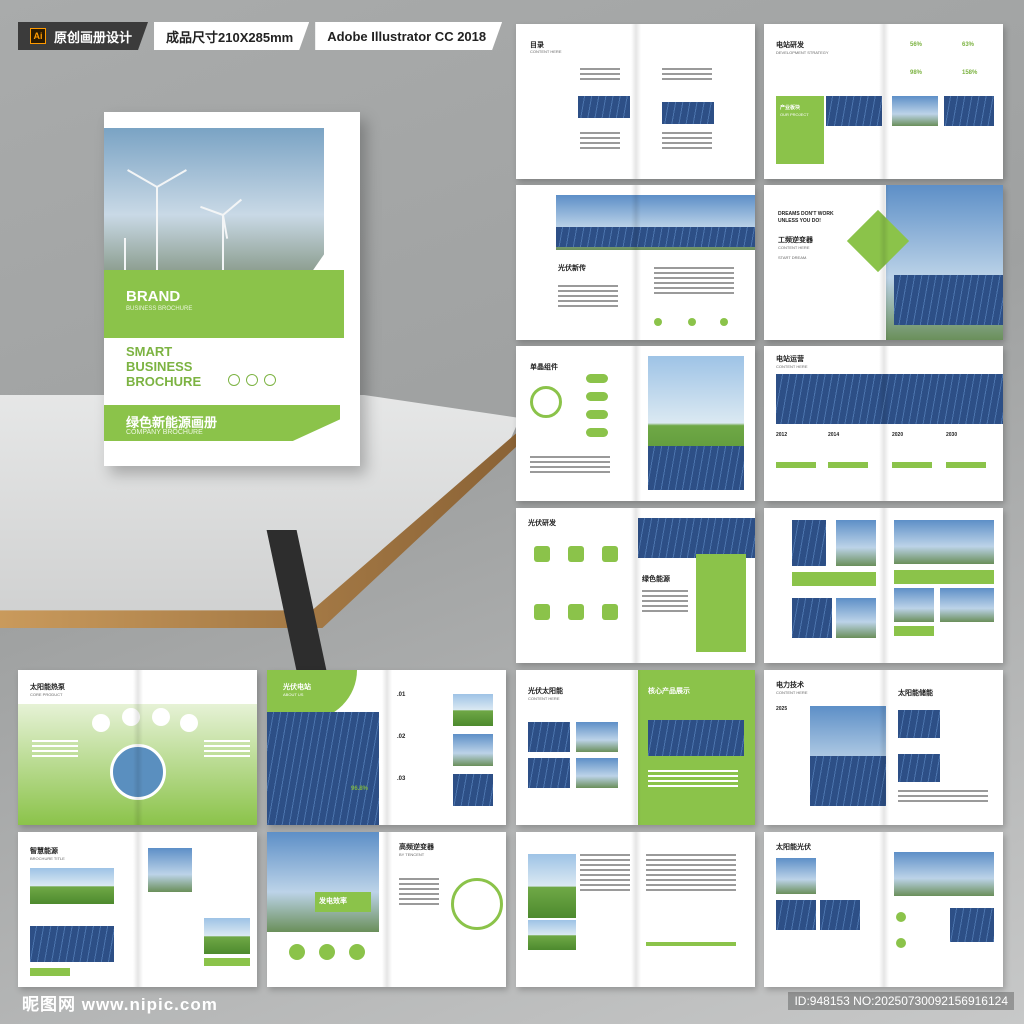 The image size is (1024, 1024). What do you see at coordinates (696, 738) in the screenshot?
I see `floating-solar-photo` at bounding box center [696, 738].